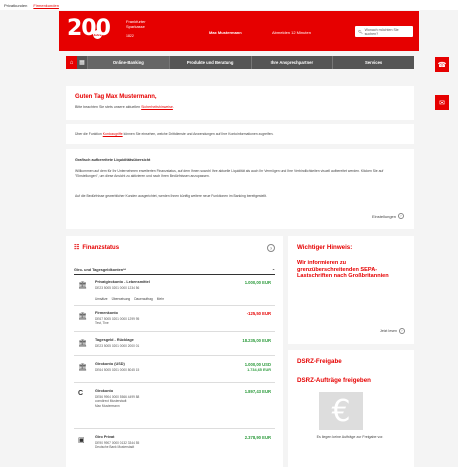 The width and height of the screenshot is (458, 467). What do you see at coordinates (258, 313) in the screenshot?
I see `account-balance: -125,50 EUR` at bounding box center [258, 313].